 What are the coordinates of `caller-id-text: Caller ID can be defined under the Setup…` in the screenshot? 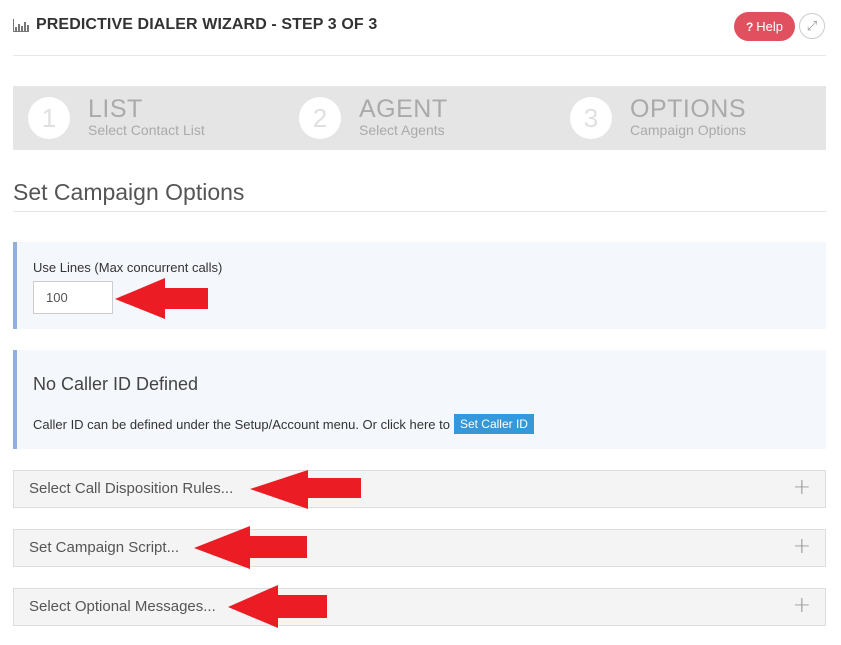 It's located at (241, 424).